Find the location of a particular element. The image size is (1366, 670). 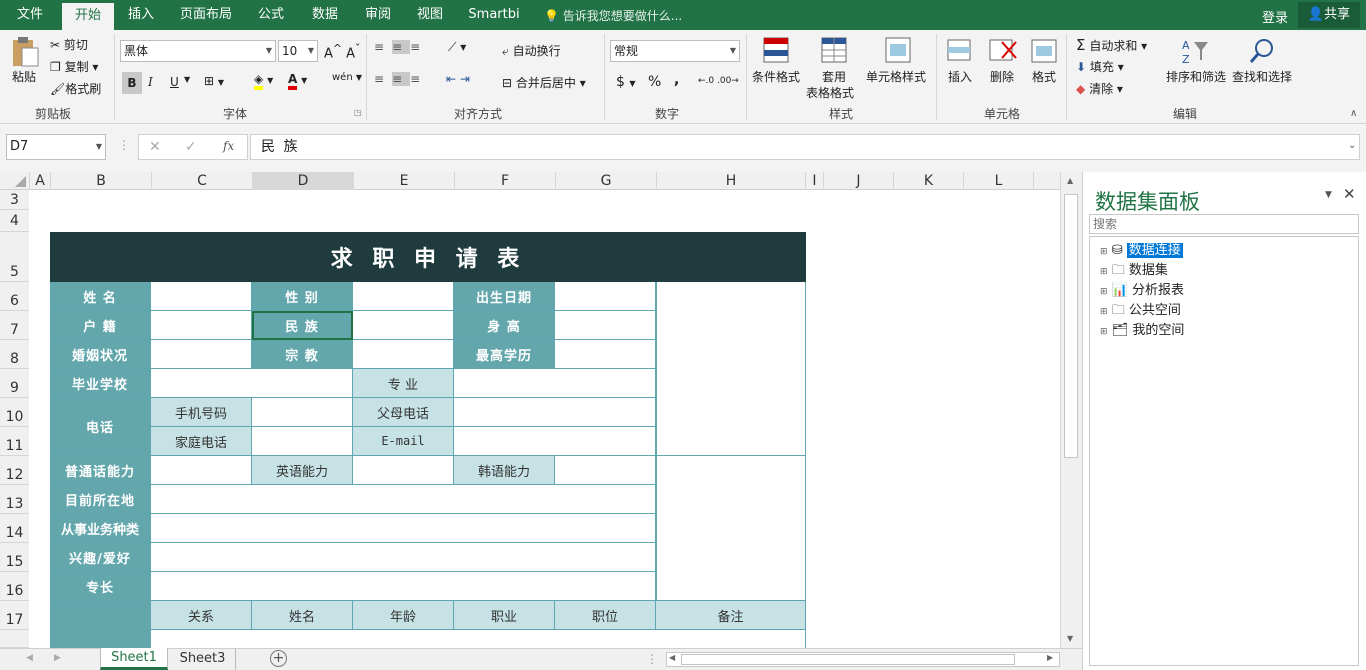

column-header: C is located at coordinates (202, 181).